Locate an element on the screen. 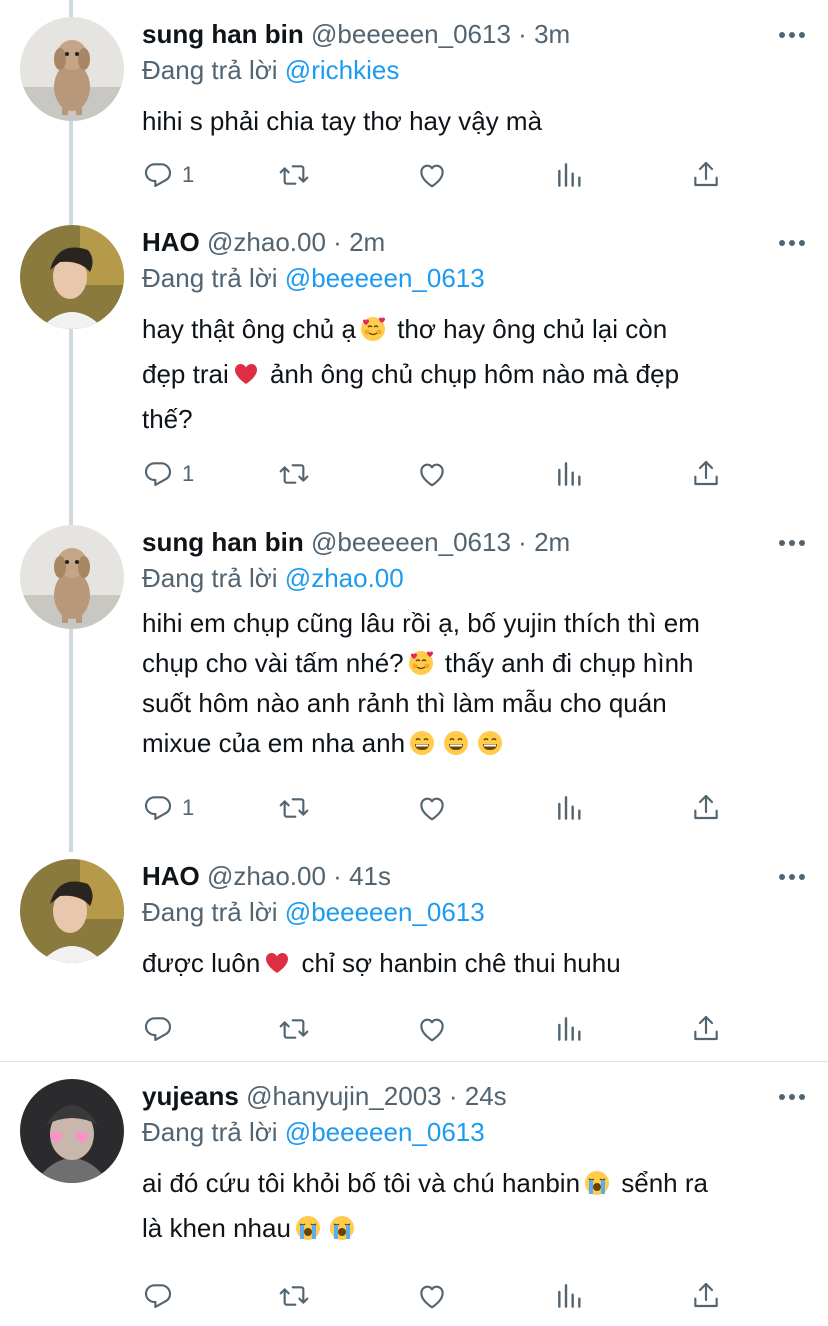 Image resolution: width=828 pixels, height=1326 pixels. bar-chart-icon is located at coordinates (570, 1296).